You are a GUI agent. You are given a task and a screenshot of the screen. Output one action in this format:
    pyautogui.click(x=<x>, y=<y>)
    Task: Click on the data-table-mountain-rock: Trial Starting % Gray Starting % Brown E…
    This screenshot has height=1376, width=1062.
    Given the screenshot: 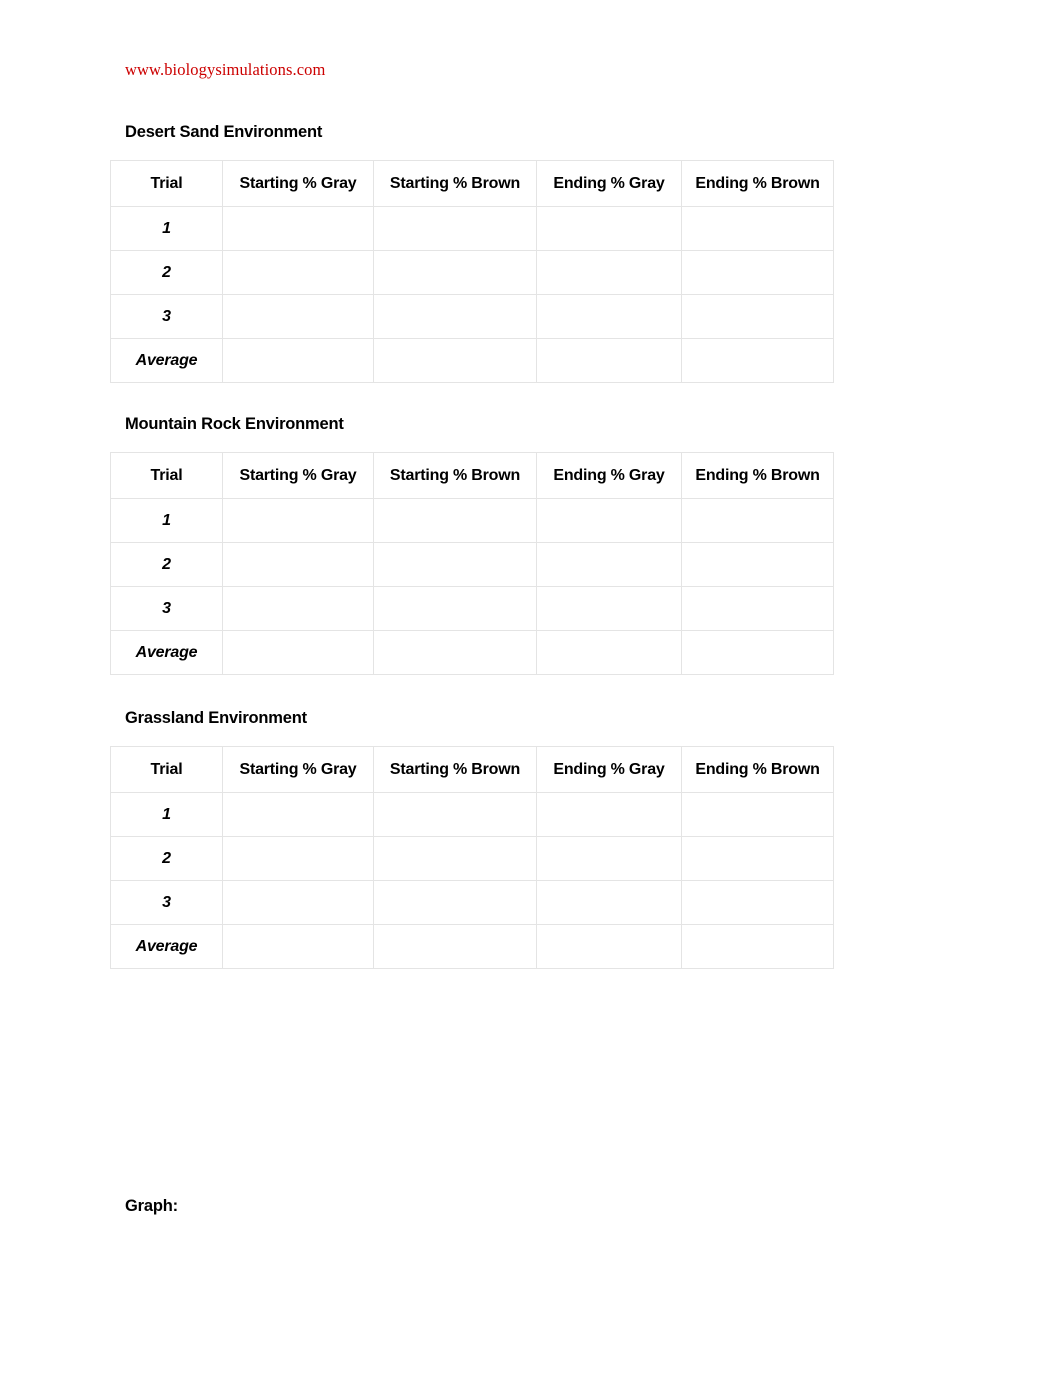 What is the action you would take?
    pyautogui.click(x=472, y=563)
    